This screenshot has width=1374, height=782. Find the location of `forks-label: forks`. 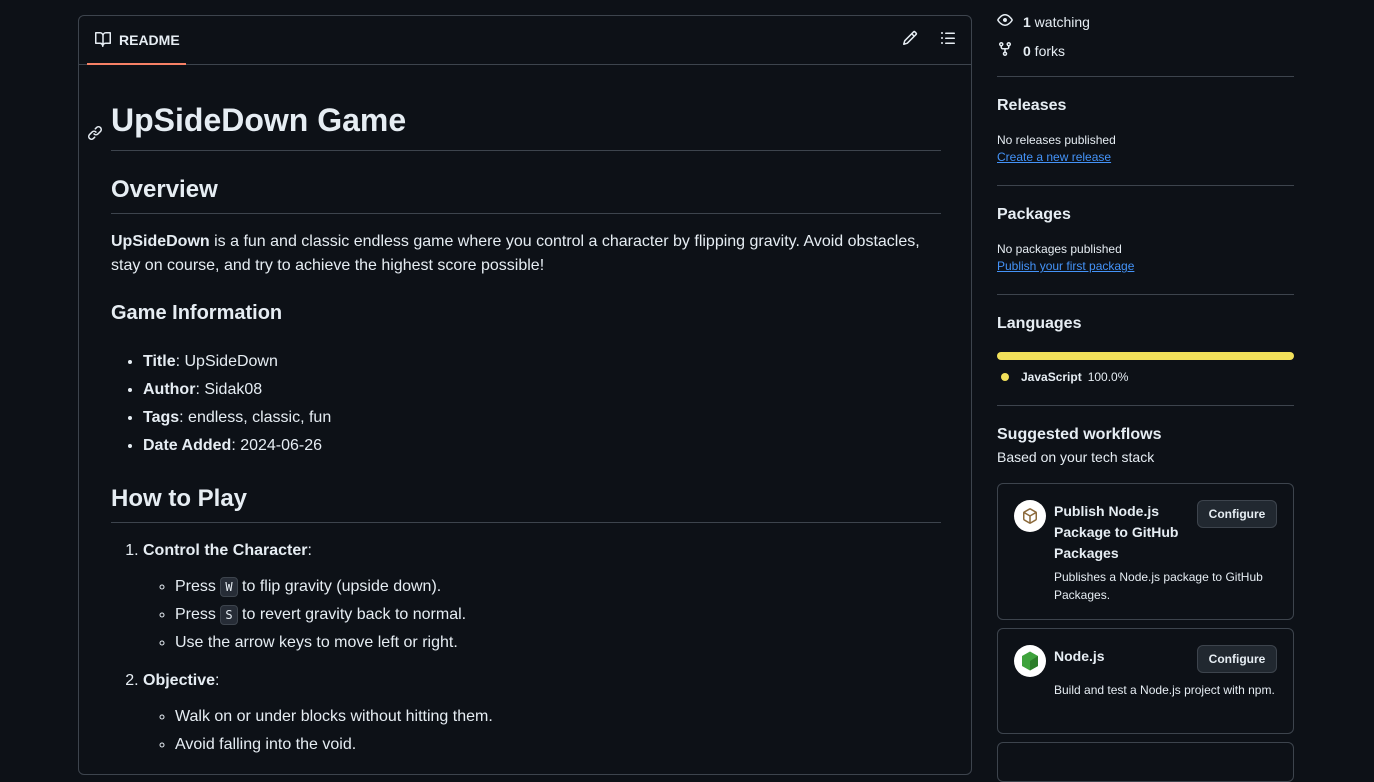

forks-label: forks is located at coordinates (1048, 50).